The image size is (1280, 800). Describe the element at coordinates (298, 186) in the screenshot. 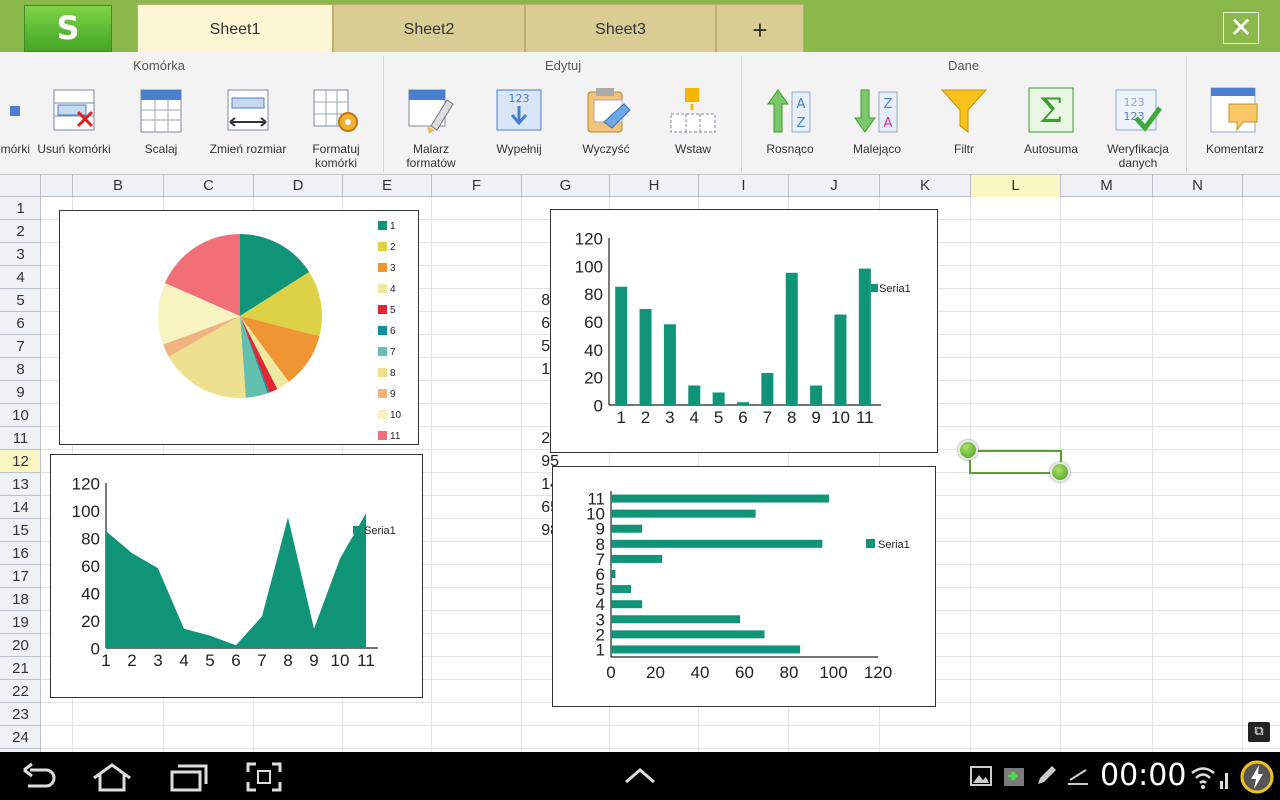

I see `column-header: D` at that location.